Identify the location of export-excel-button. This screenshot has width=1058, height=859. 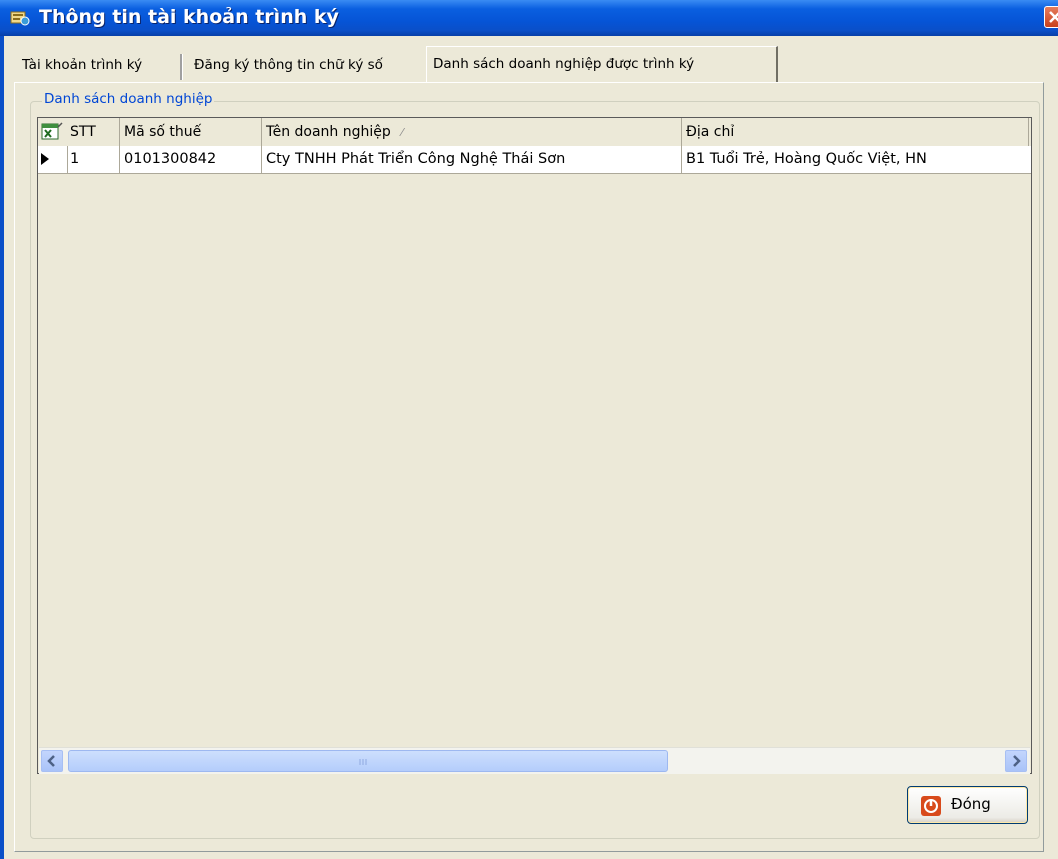
(53, 132).